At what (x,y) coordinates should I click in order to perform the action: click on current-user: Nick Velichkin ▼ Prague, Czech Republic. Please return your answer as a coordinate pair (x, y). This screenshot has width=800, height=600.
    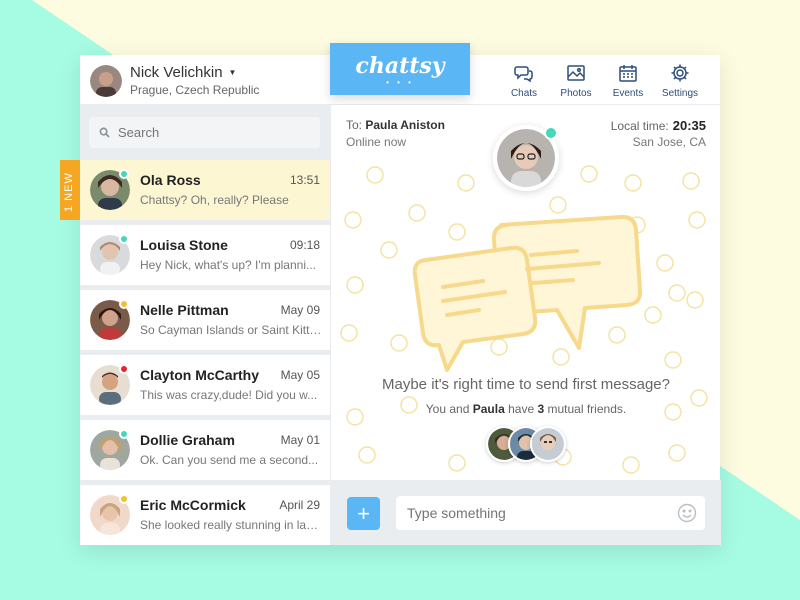
    Looking at the image, I should click on (174, 80).